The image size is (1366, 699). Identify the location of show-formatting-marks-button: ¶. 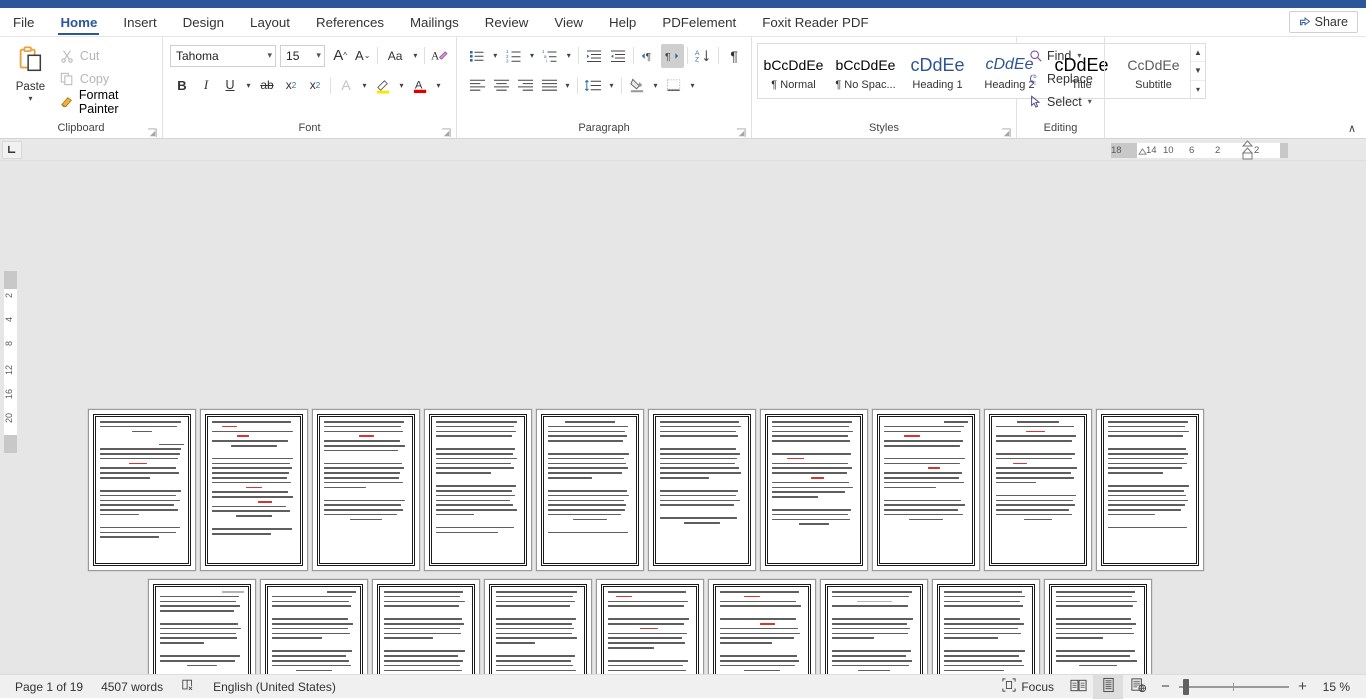
(734, 56).